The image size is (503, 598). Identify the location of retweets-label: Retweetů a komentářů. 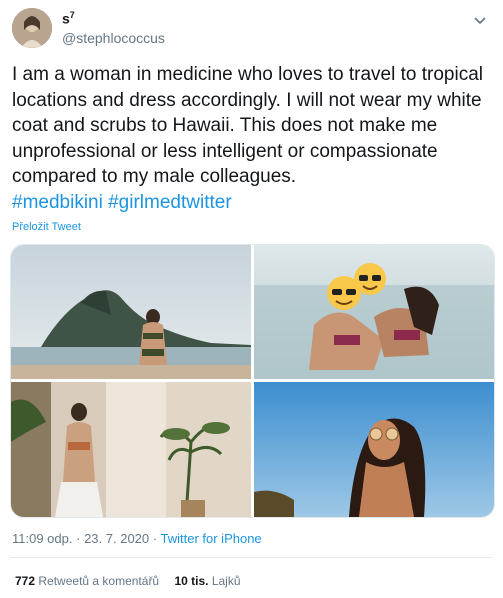
(99, 581).